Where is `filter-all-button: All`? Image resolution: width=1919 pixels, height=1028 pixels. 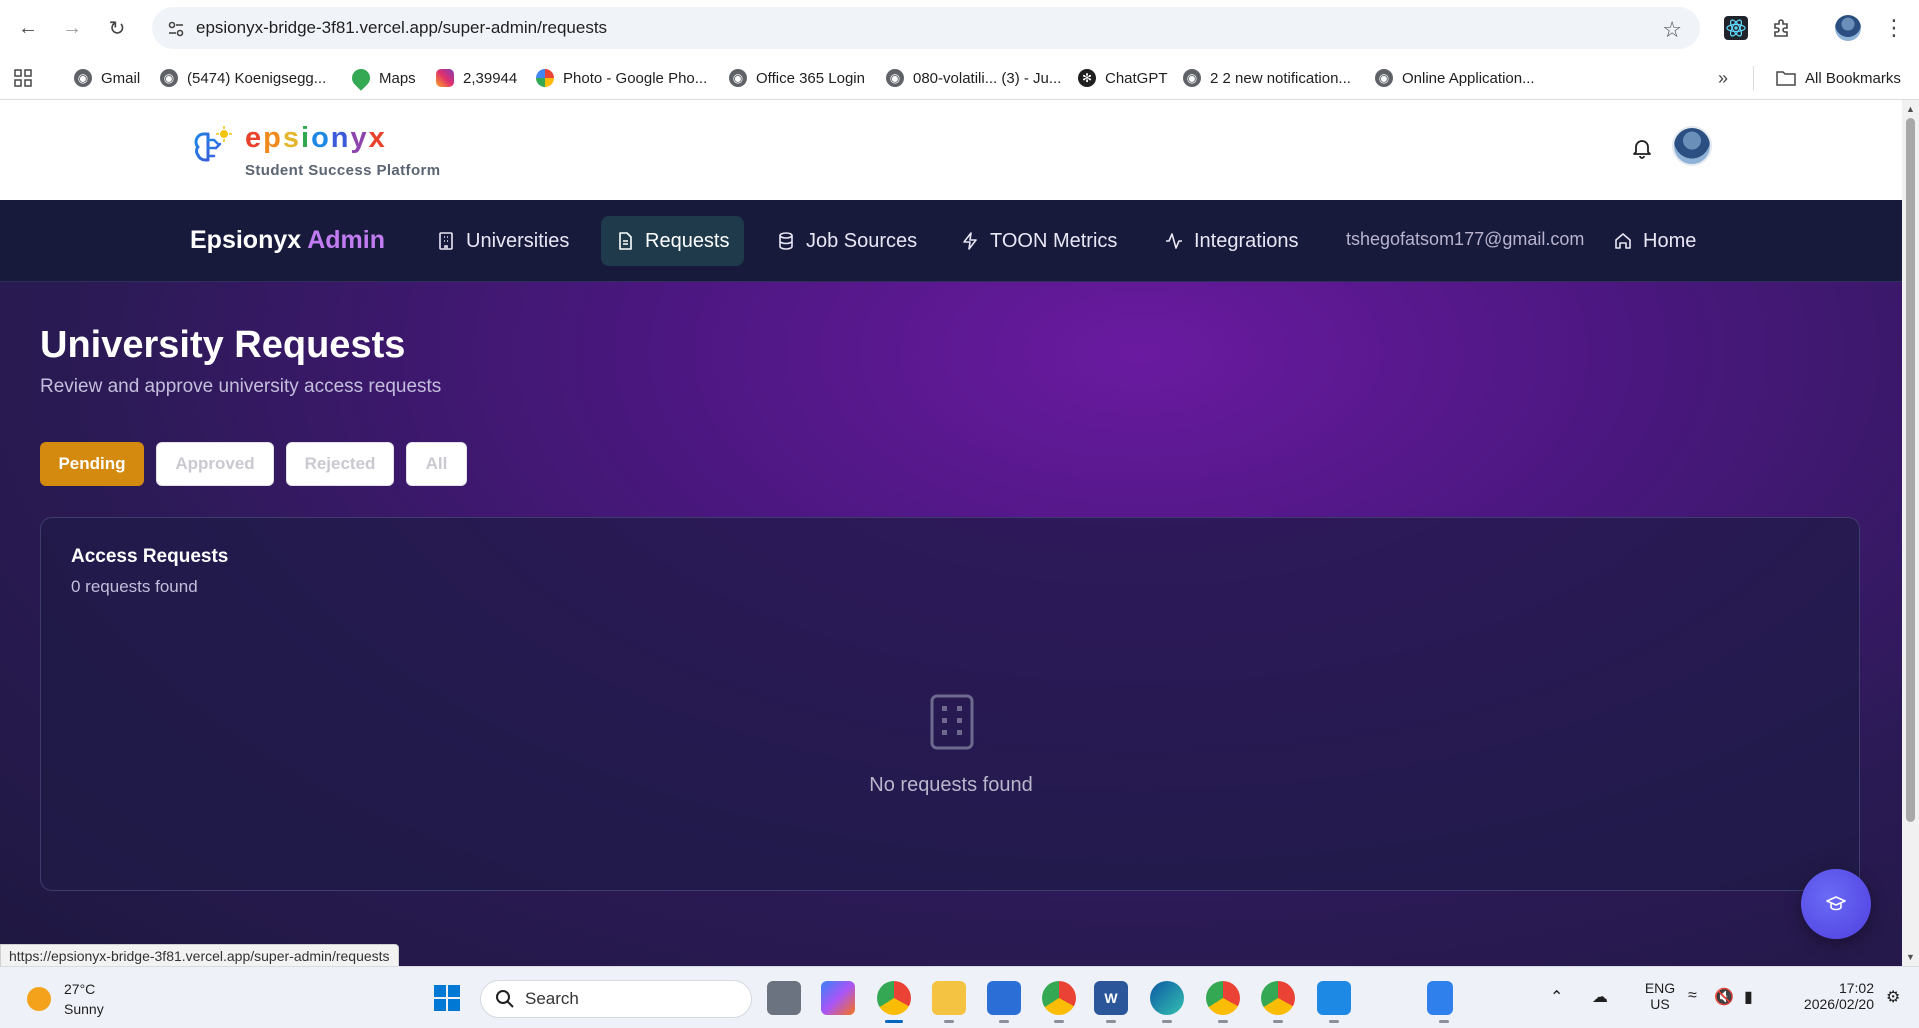
filter-all-button: All is located at coordinates (436, 464).